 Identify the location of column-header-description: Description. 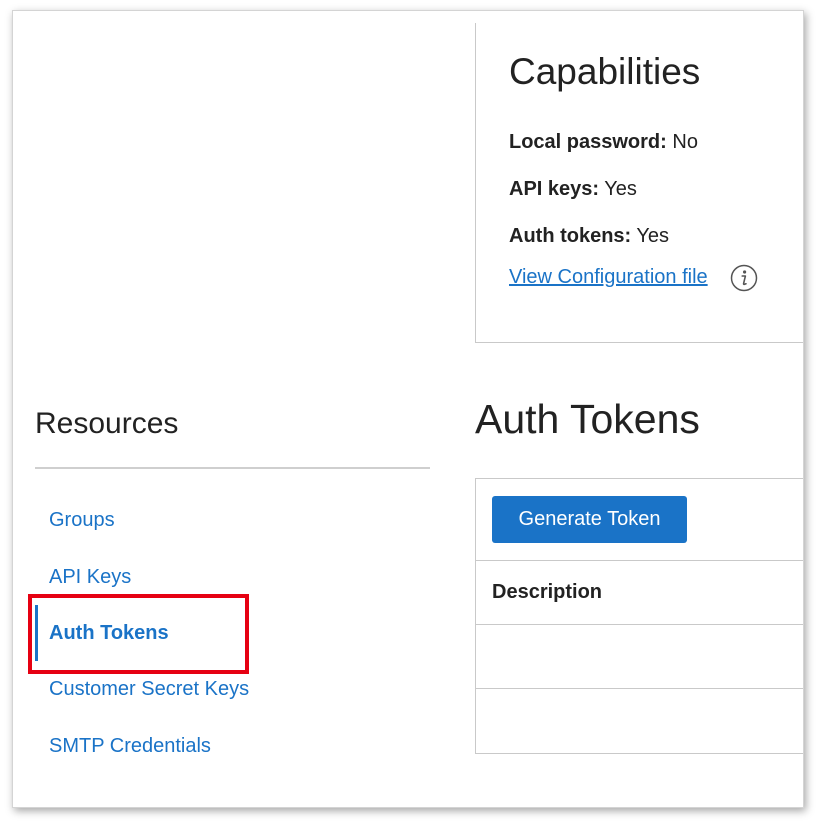
(547, 592).